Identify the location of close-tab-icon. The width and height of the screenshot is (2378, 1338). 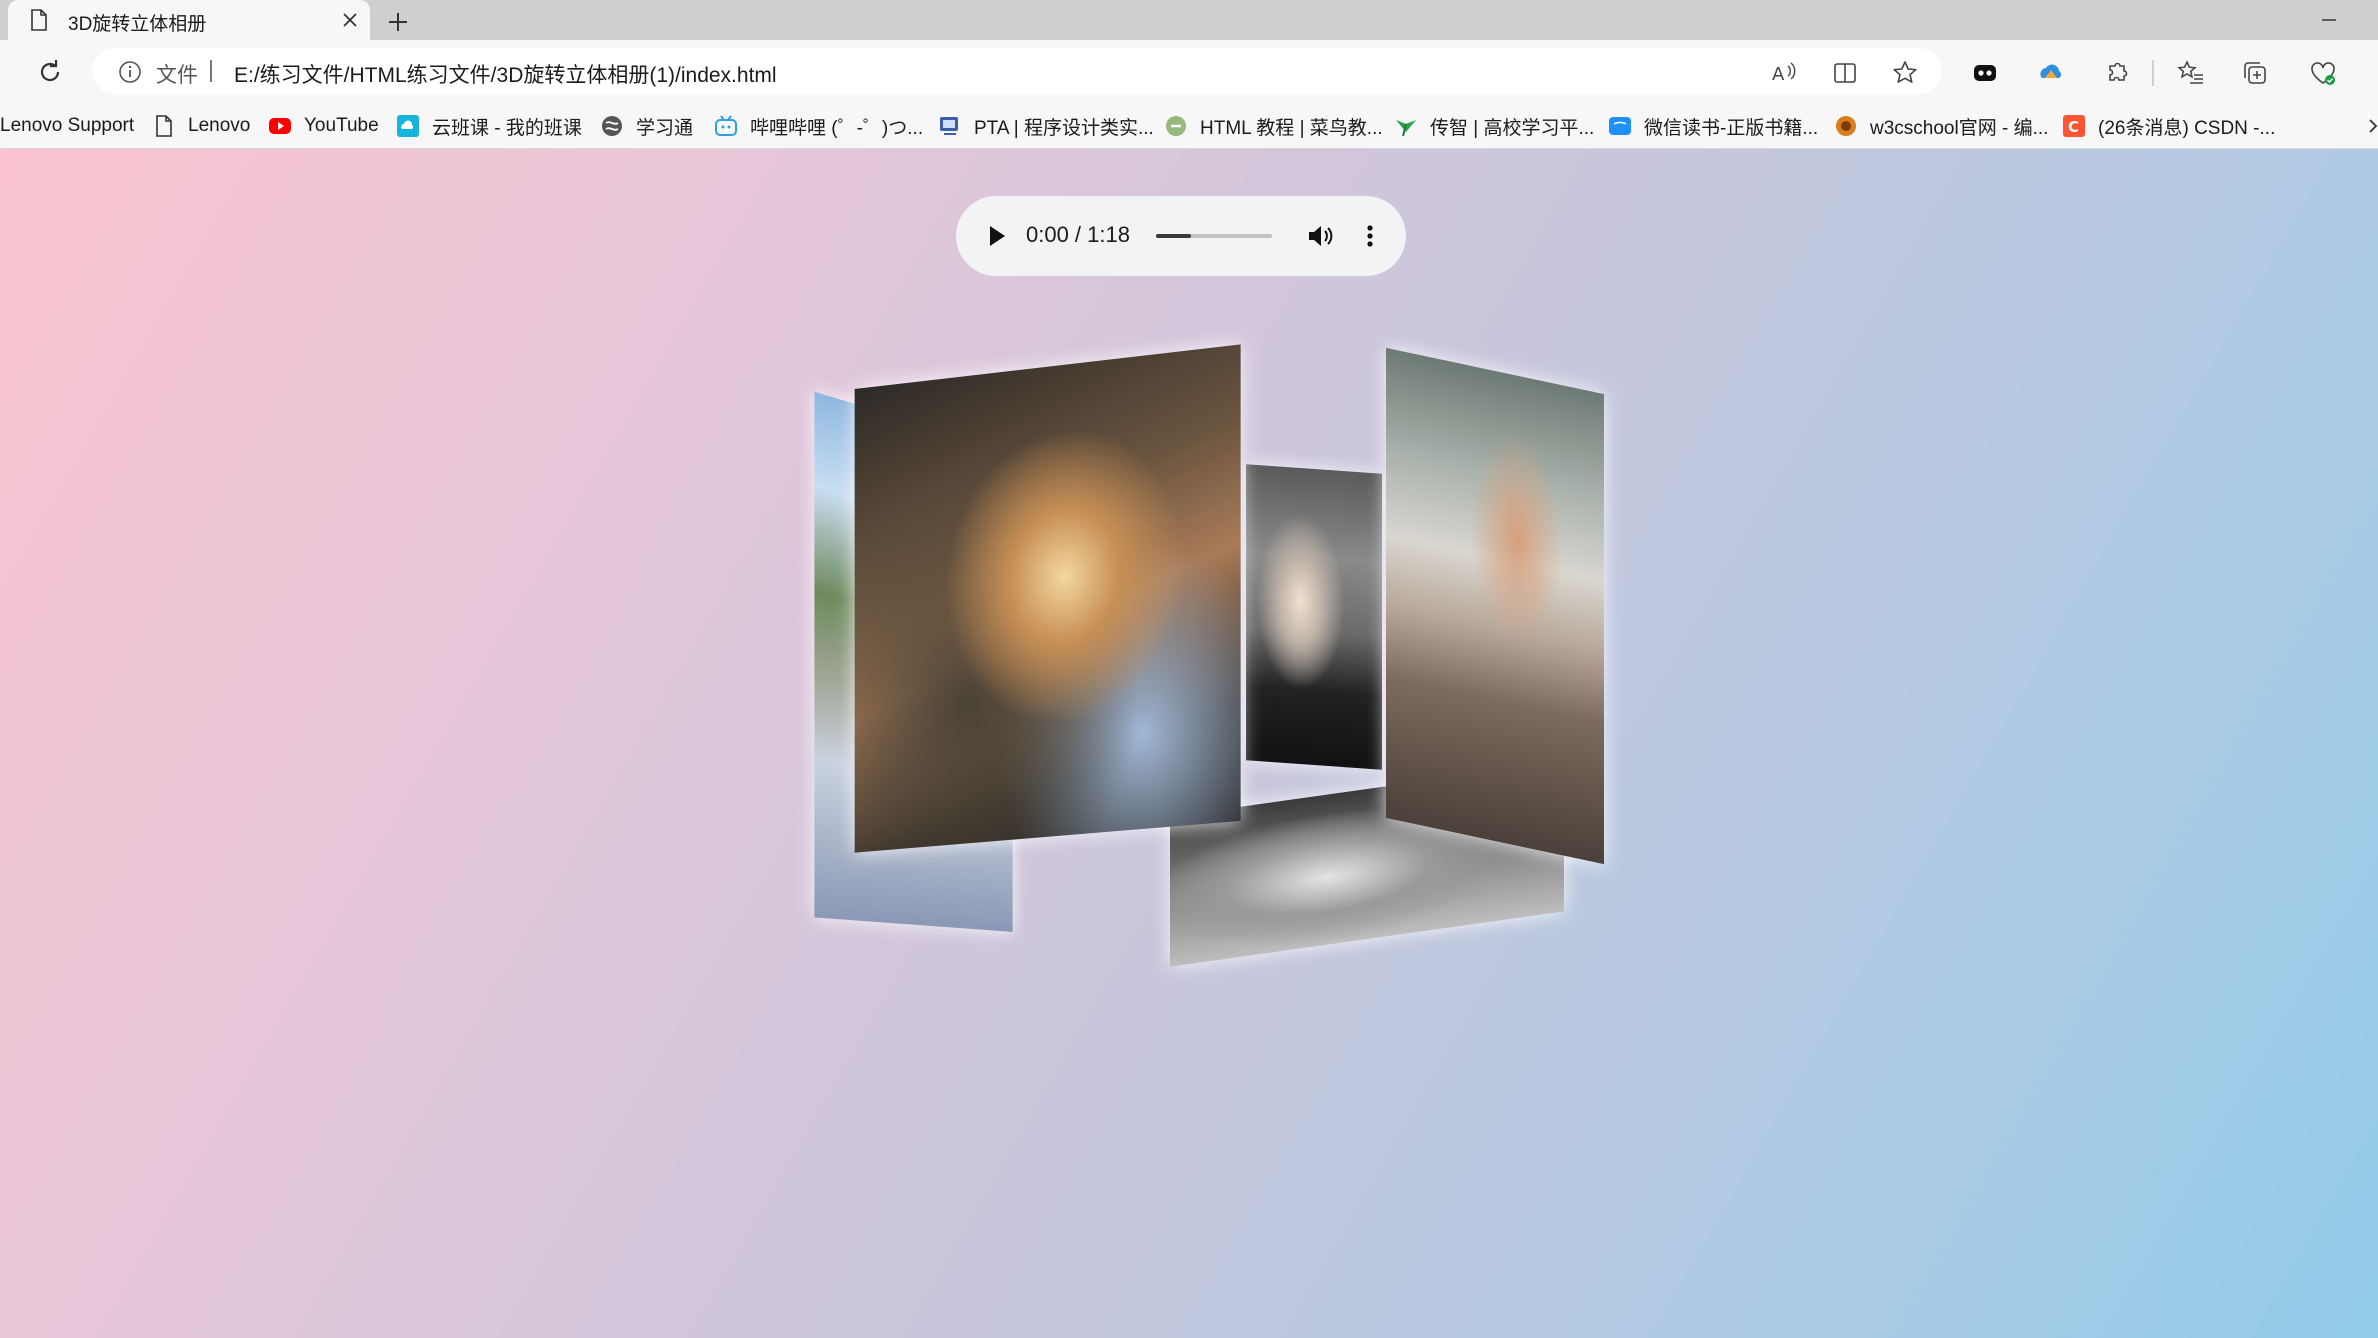
(350, 20).